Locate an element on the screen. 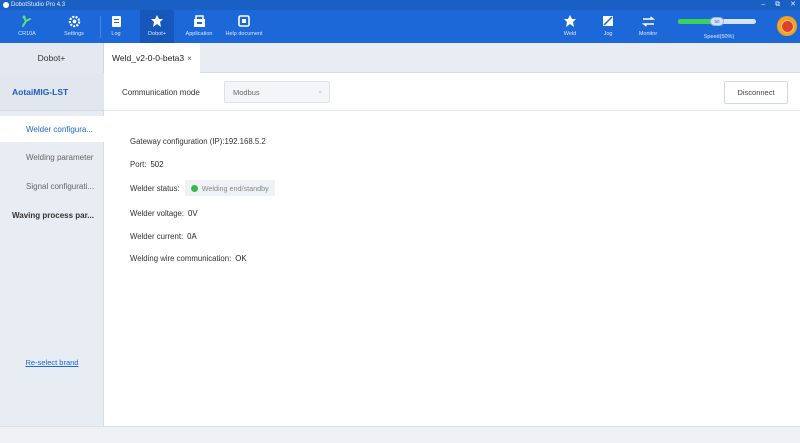  communication-mode-select: Modbus ⌄ is located at coordinates (277, 92).